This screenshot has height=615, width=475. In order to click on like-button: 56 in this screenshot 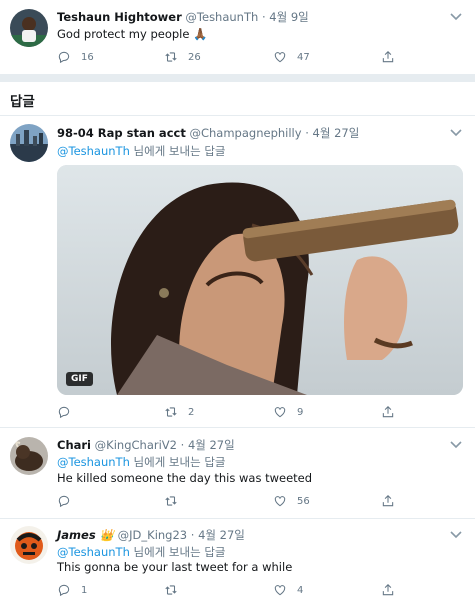, I will do `click(291, 501)`.